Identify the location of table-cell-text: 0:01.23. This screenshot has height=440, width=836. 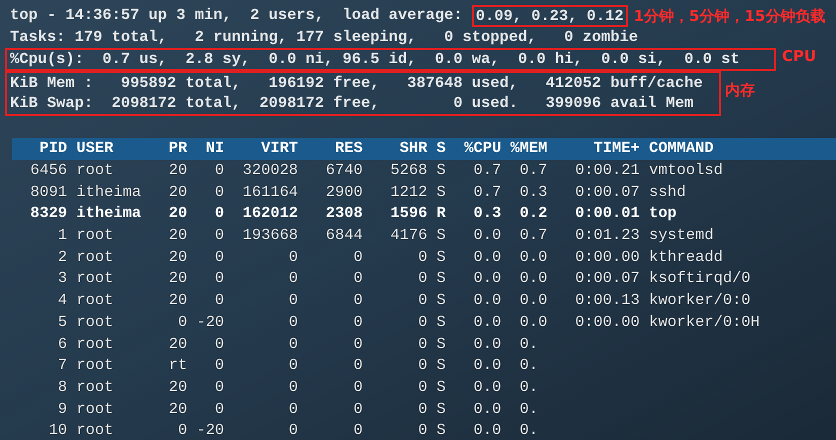
(607, 235).